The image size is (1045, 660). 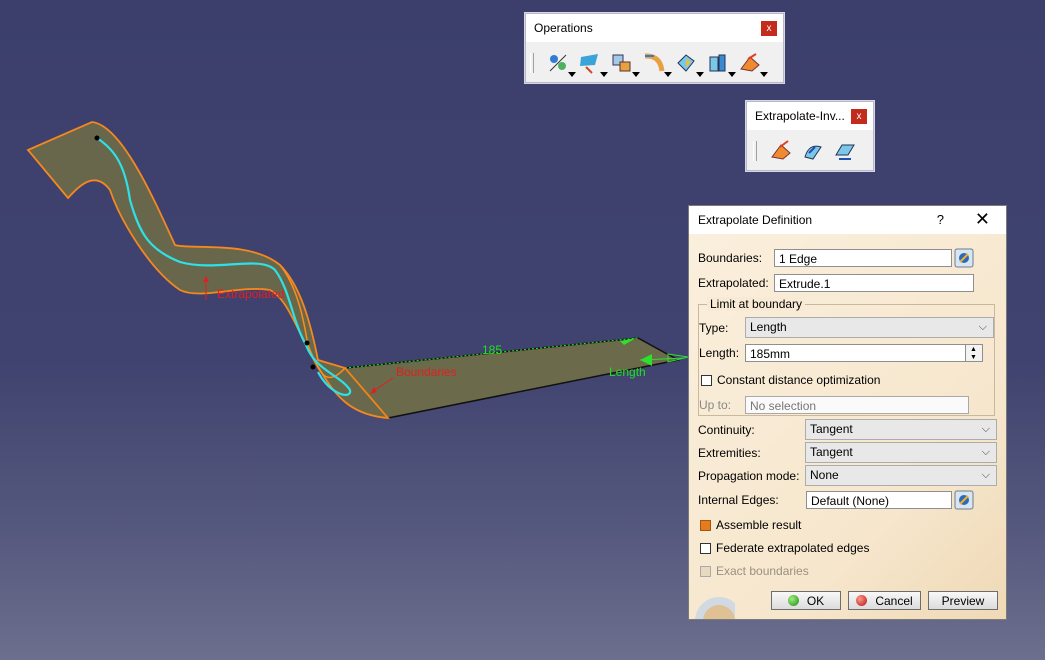 What do you see at coordinates (733, 283) in the screenshot?
I see `extrapolated-label: Extrapolated:` at bounding box center [733, 283].